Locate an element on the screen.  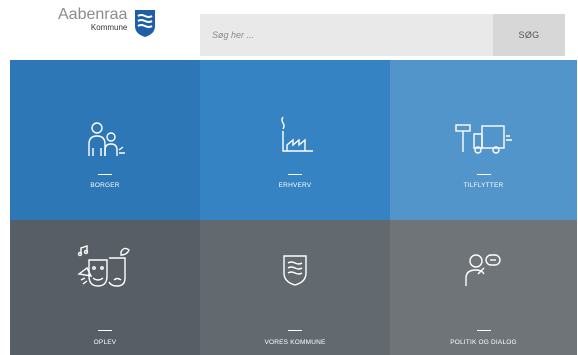
site-logo: Aabenraa Kommune is located at coordinates (113, 25).